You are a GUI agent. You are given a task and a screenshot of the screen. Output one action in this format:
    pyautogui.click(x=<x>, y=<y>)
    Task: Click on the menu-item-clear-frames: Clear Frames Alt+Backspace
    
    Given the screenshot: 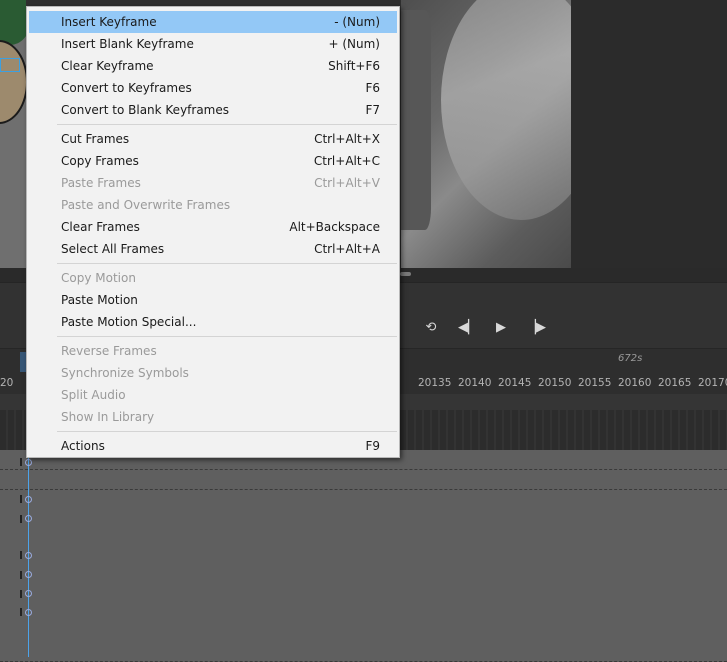 What is the action you would take?
    pyautogui.click(x=213, y=227)
    